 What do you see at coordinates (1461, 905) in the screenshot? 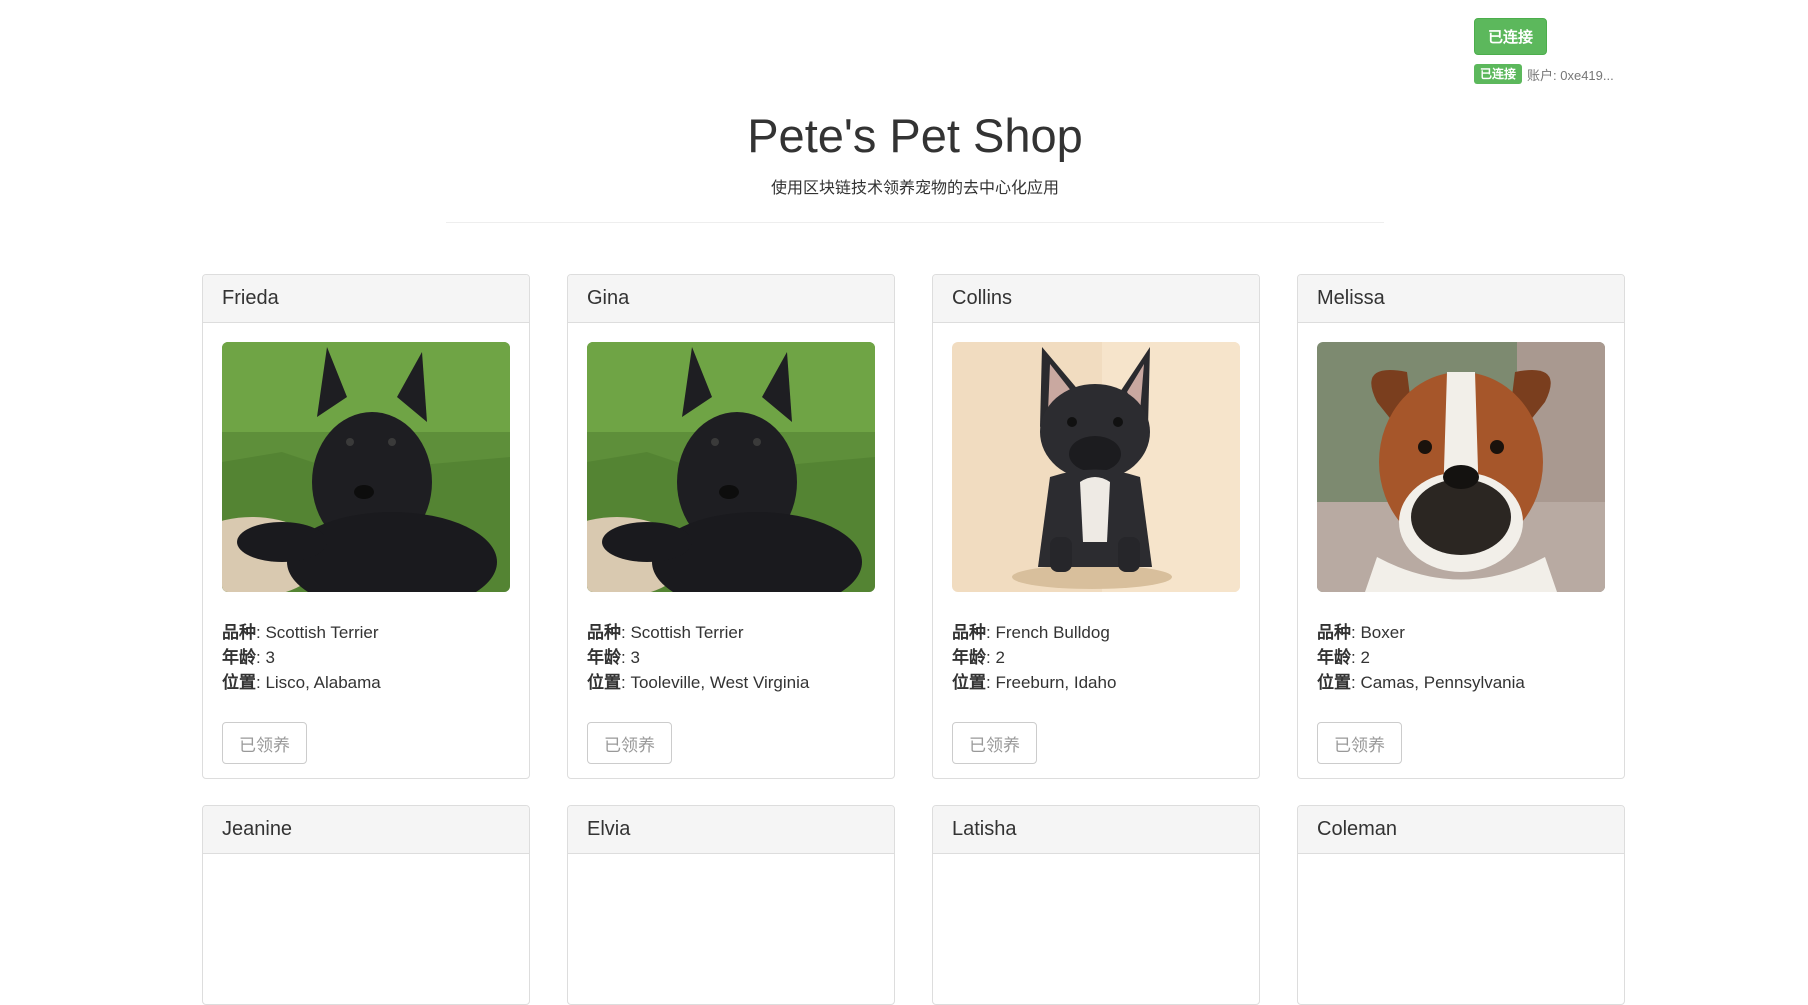
I see `pet-card: Coleman` at bounding box center [1461, 905].